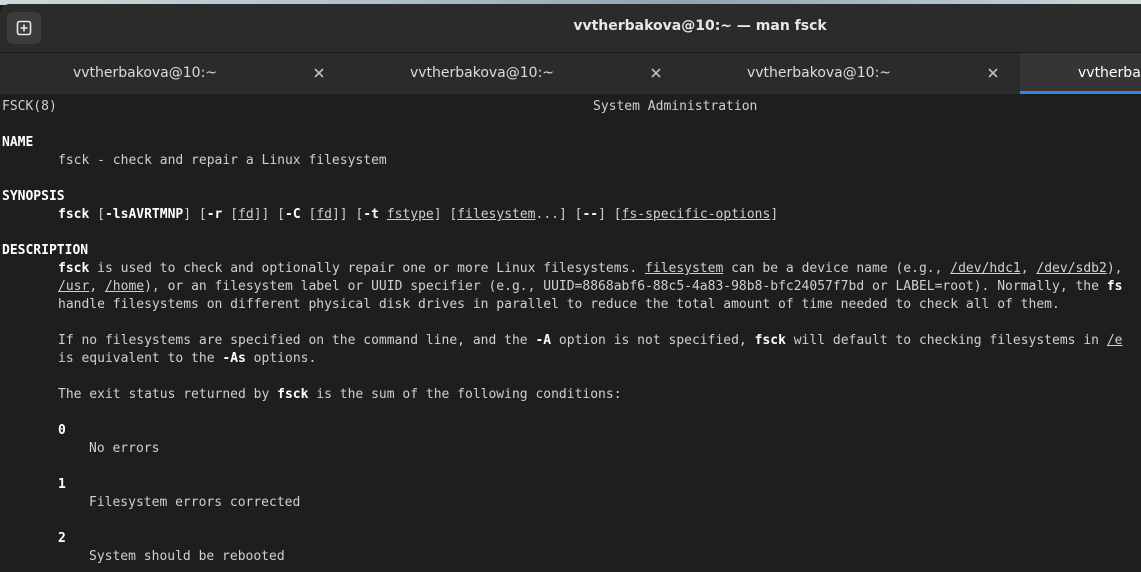 This screenshot has height=572, width=1141. I want to click on tab-3: vvtherbakova@10:~, so click(842, 73).